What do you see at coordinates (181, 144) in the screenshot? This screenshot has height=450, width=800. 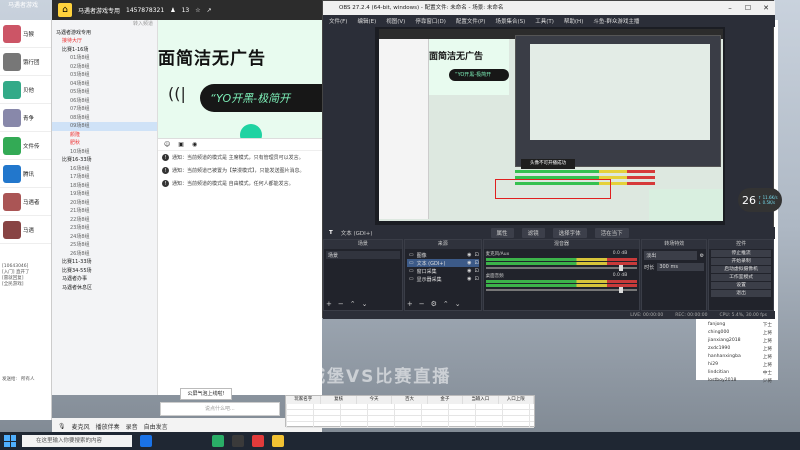 I see `image-icon: ▣` at bounding box center [181, 144].